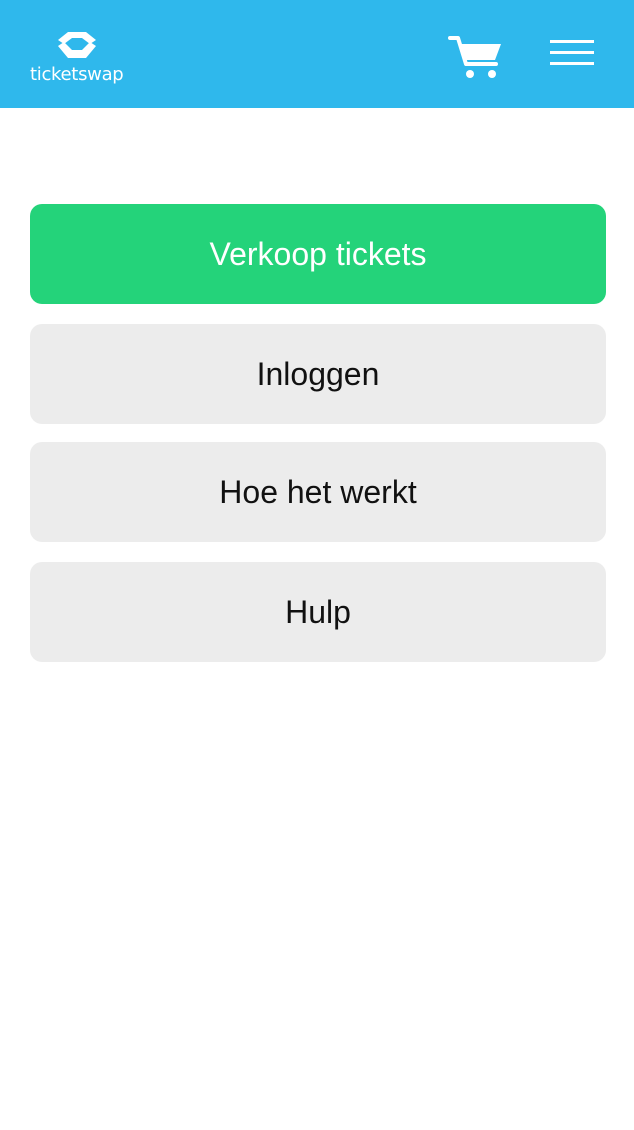 The width and height of the screenshot is (634, 1130). I want to click on sell-tickets-button: Verkoop tickets, so click(318, 254).